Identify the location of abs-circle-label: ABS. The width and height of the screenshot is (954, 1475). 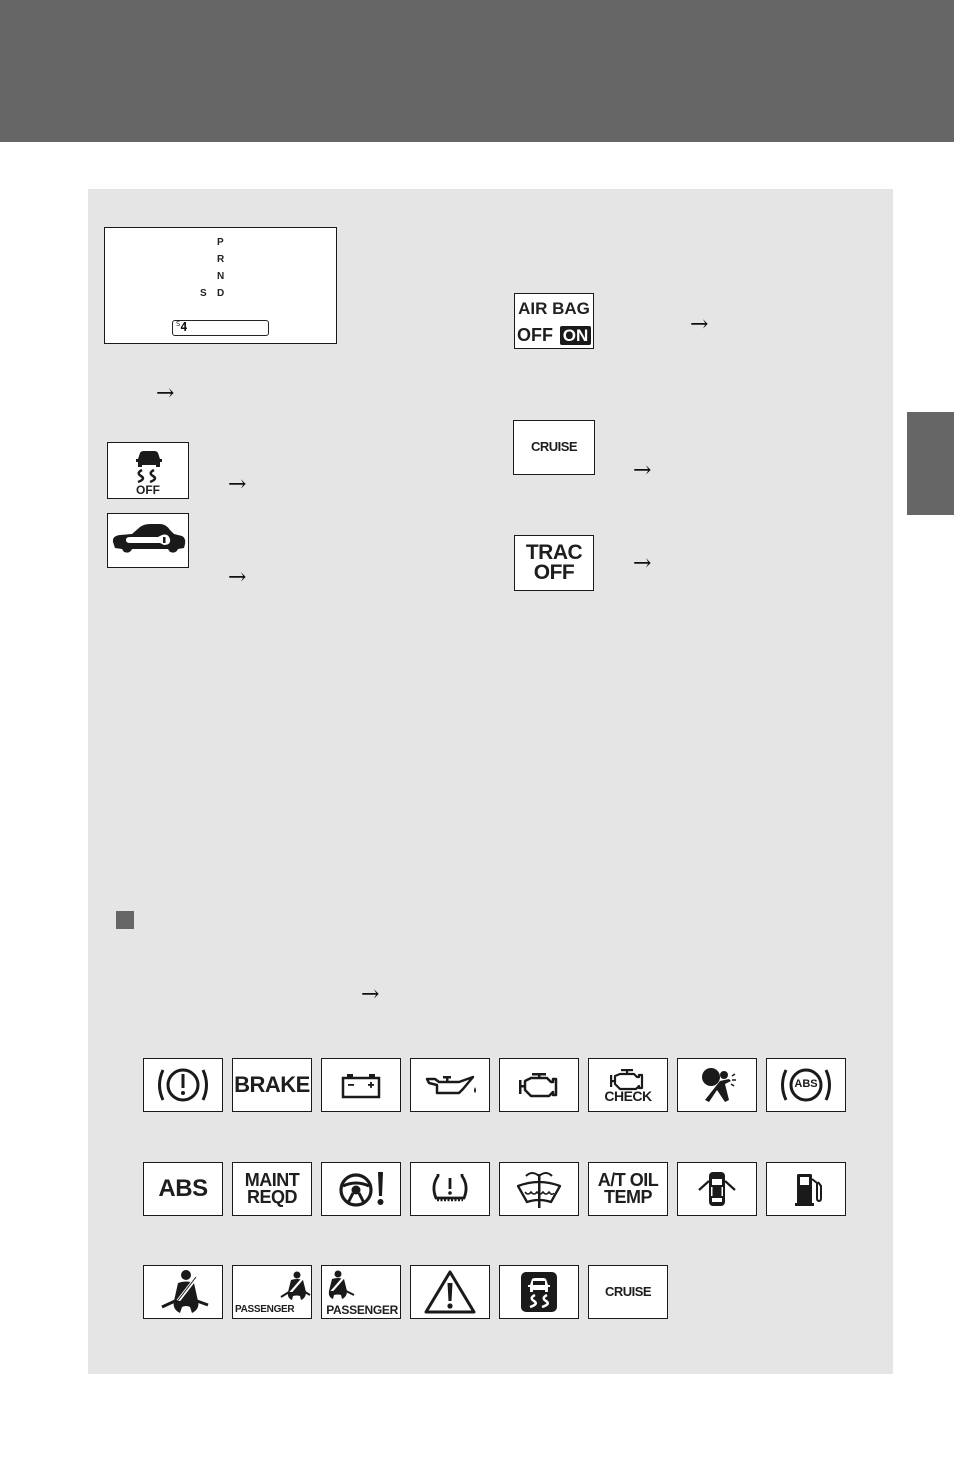
(806, 1084).